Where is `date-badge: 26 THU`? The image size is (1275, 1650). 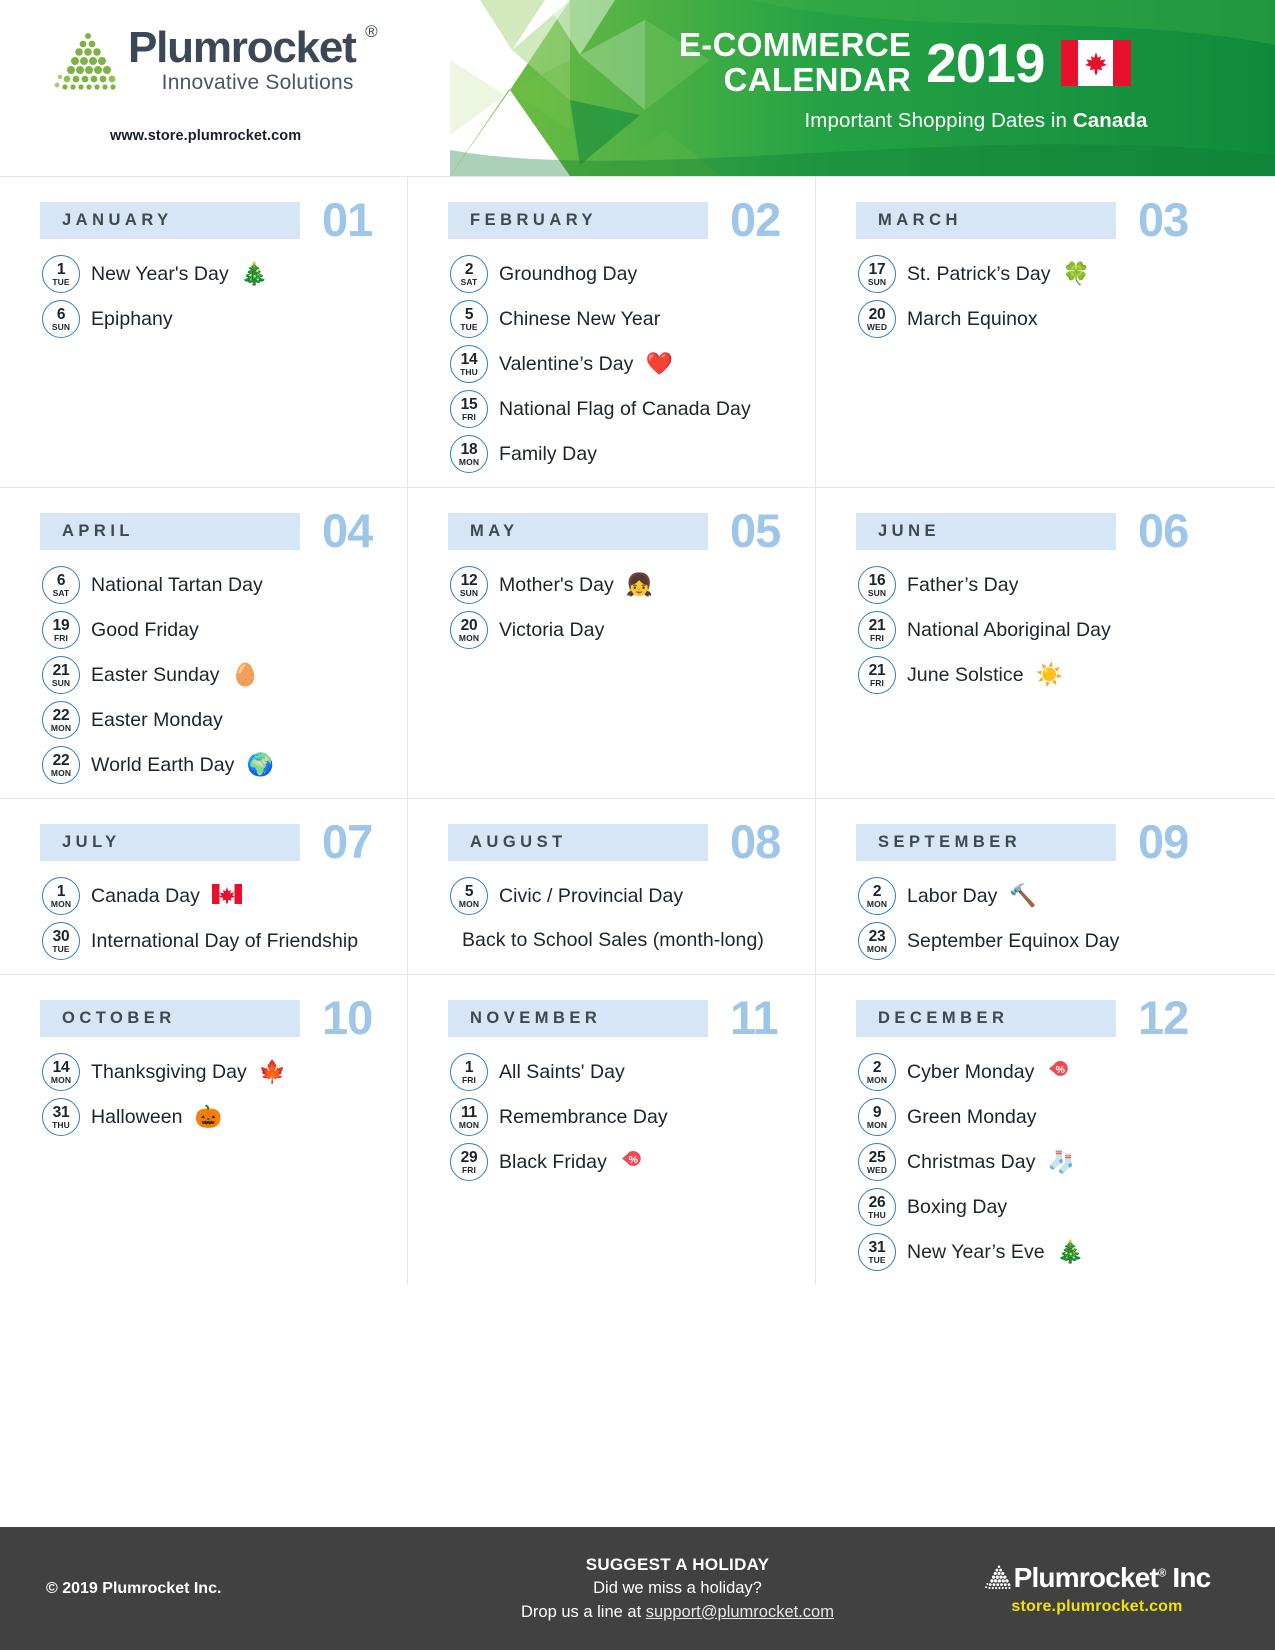 date-badge: 26 THU is located at coordinates (877, 1207).